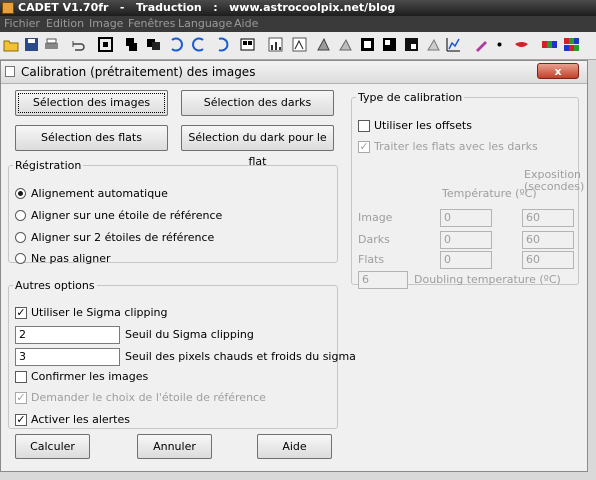 The image size is (596, 480). I want to click on sigma-threshold-label: Seuil du Sigma clipping, so click(189, 334).